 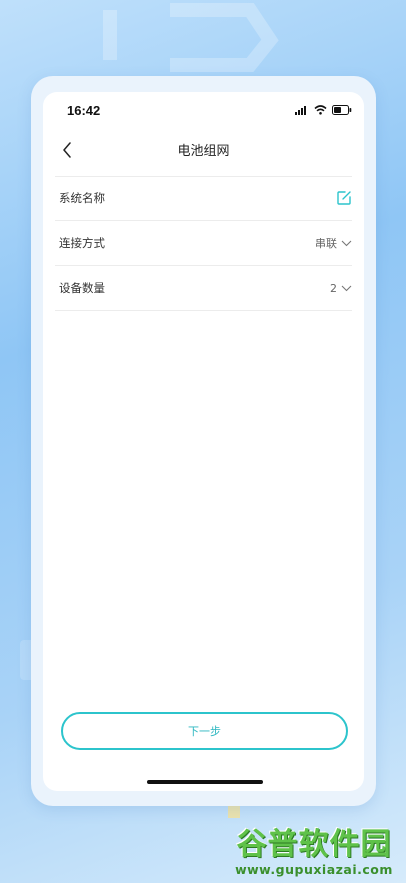 I want to click on device-count-row: 设备数量 2, so click(x=205, y=288).